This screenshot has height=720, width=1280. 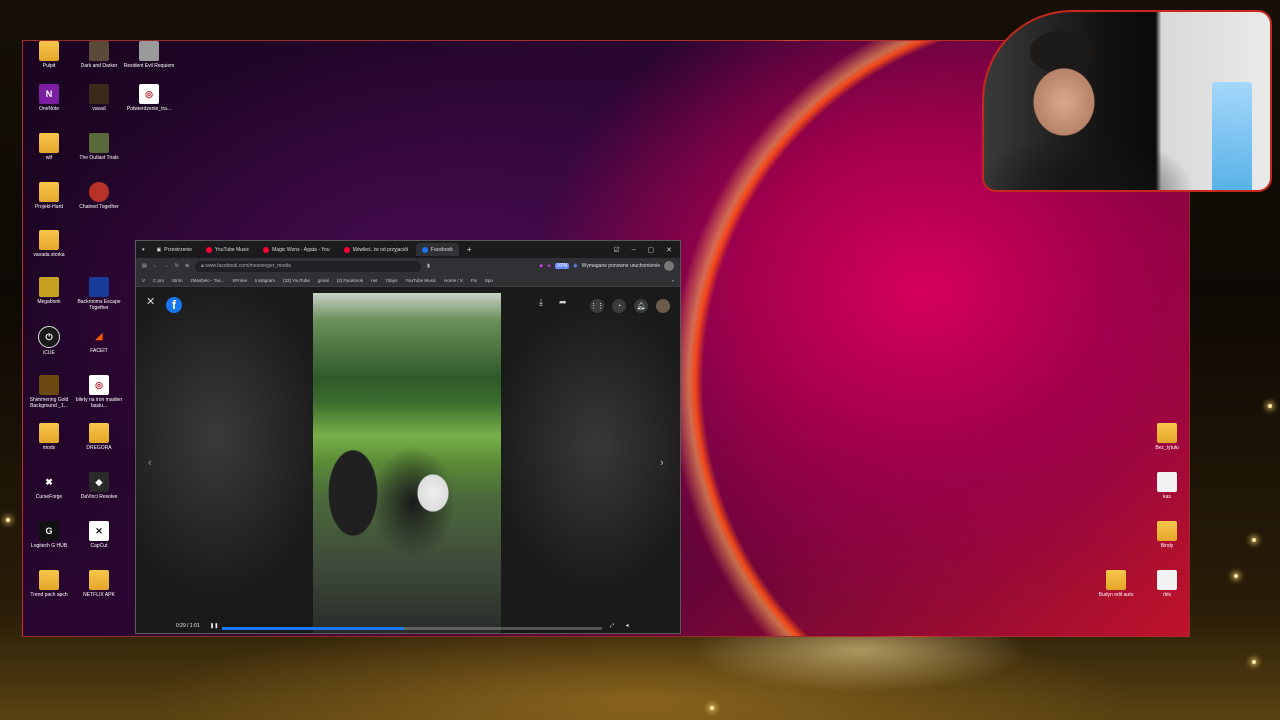 What do you see at coordinates (150, 301) in the screenshot?
I see `close-viewer-icon: ✕` at bounding box center [150, 301].